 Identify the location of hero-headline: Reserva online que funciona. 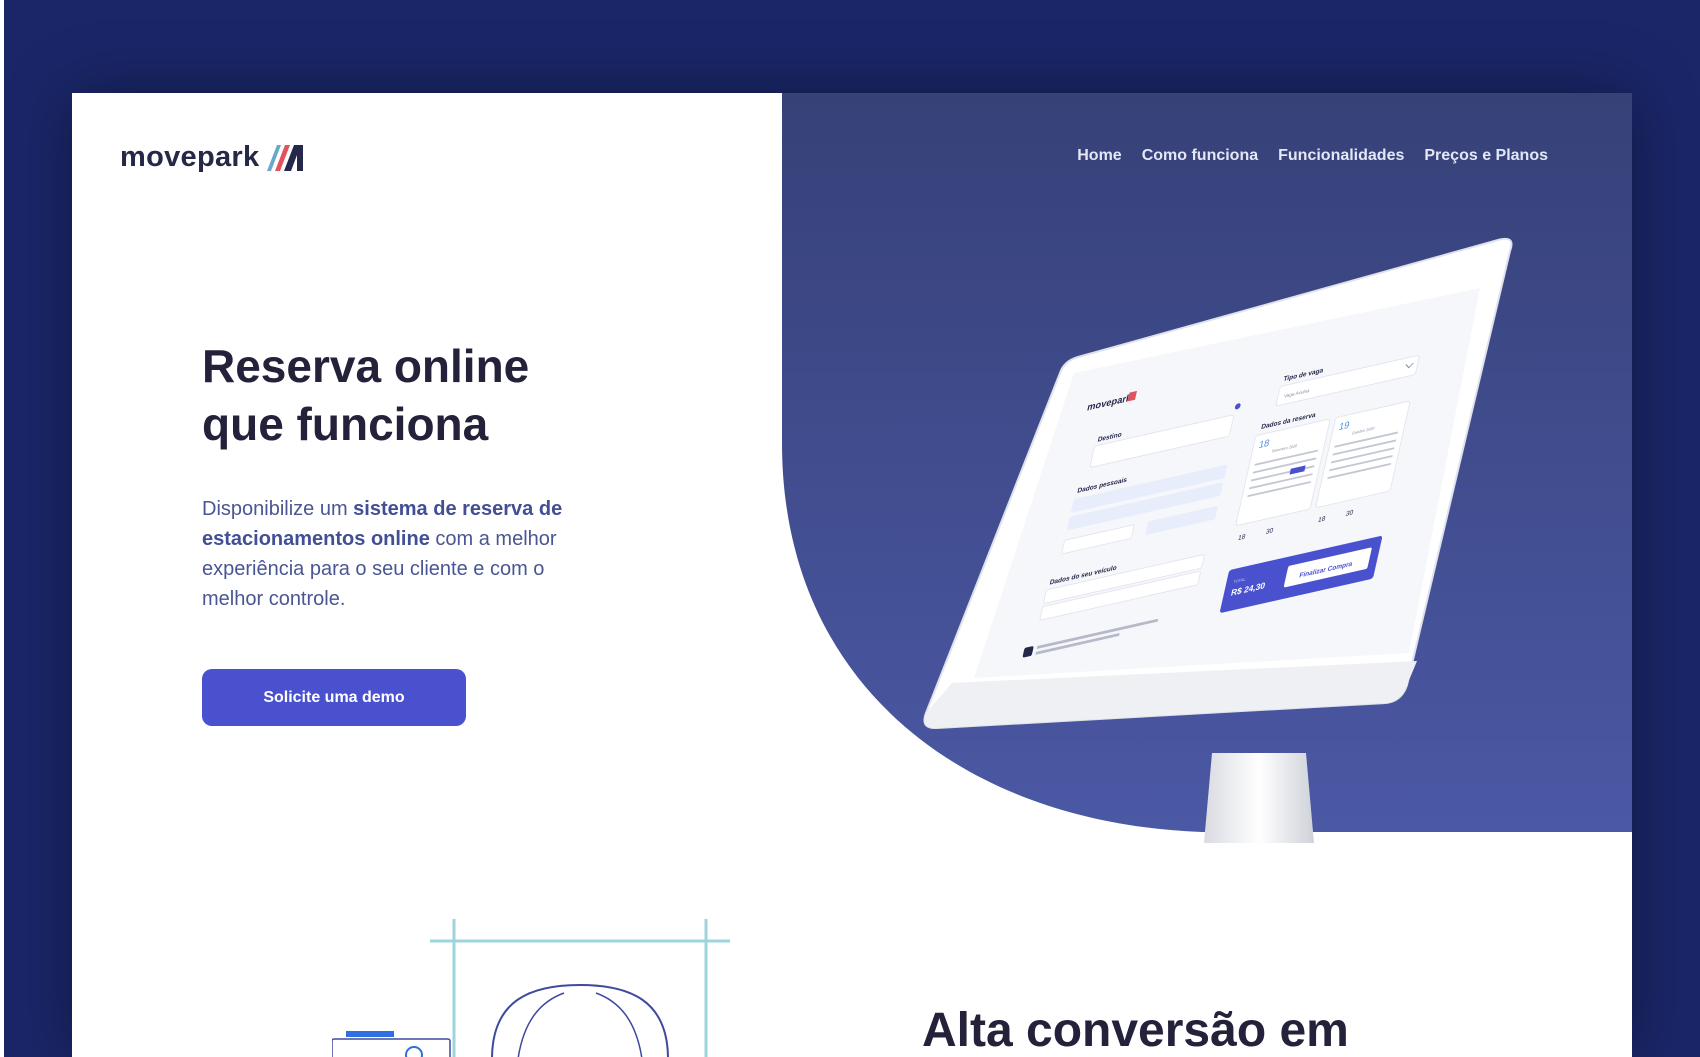
(462, 395).